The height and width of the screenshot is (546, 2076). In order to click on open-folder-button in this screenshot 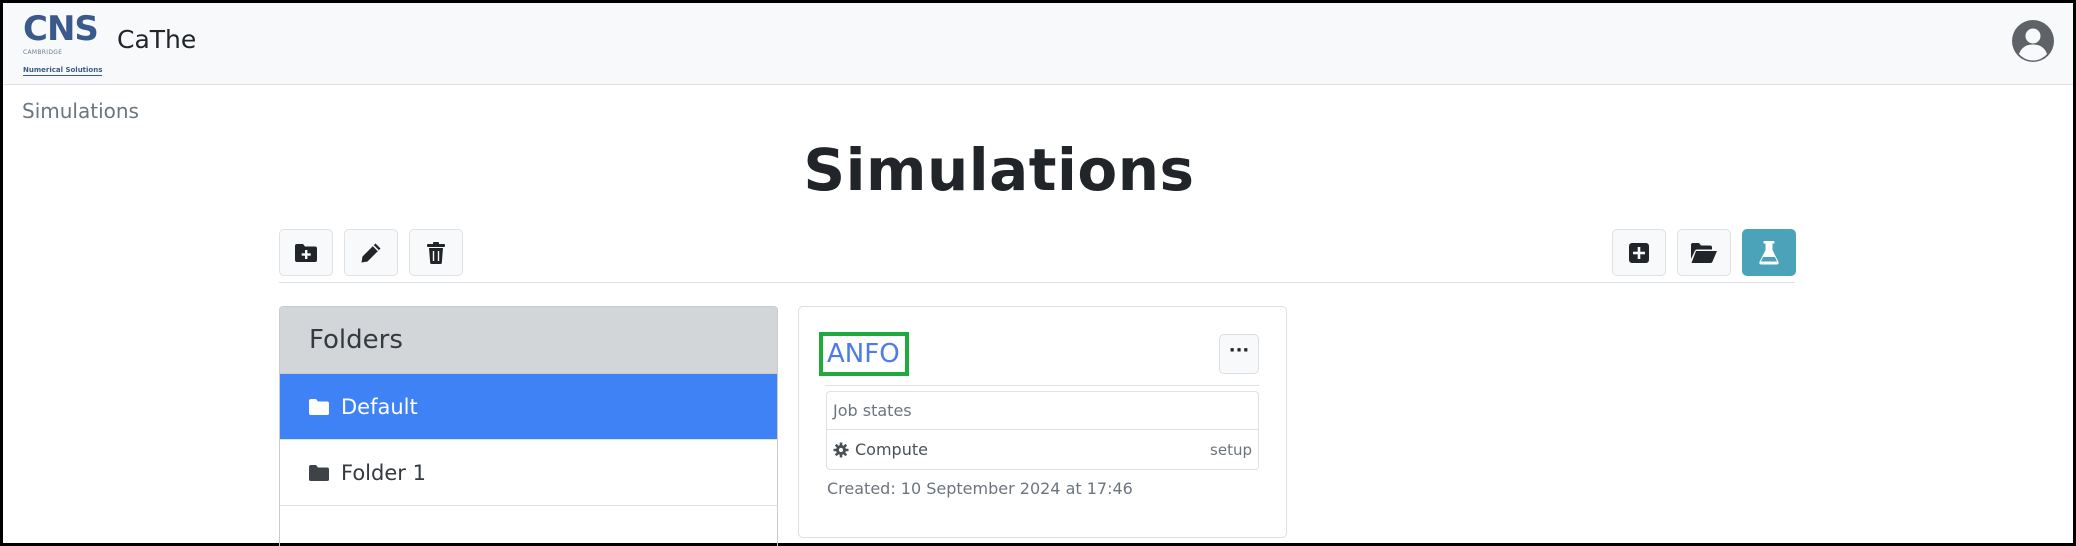, I will do `click(1704, 252)`.